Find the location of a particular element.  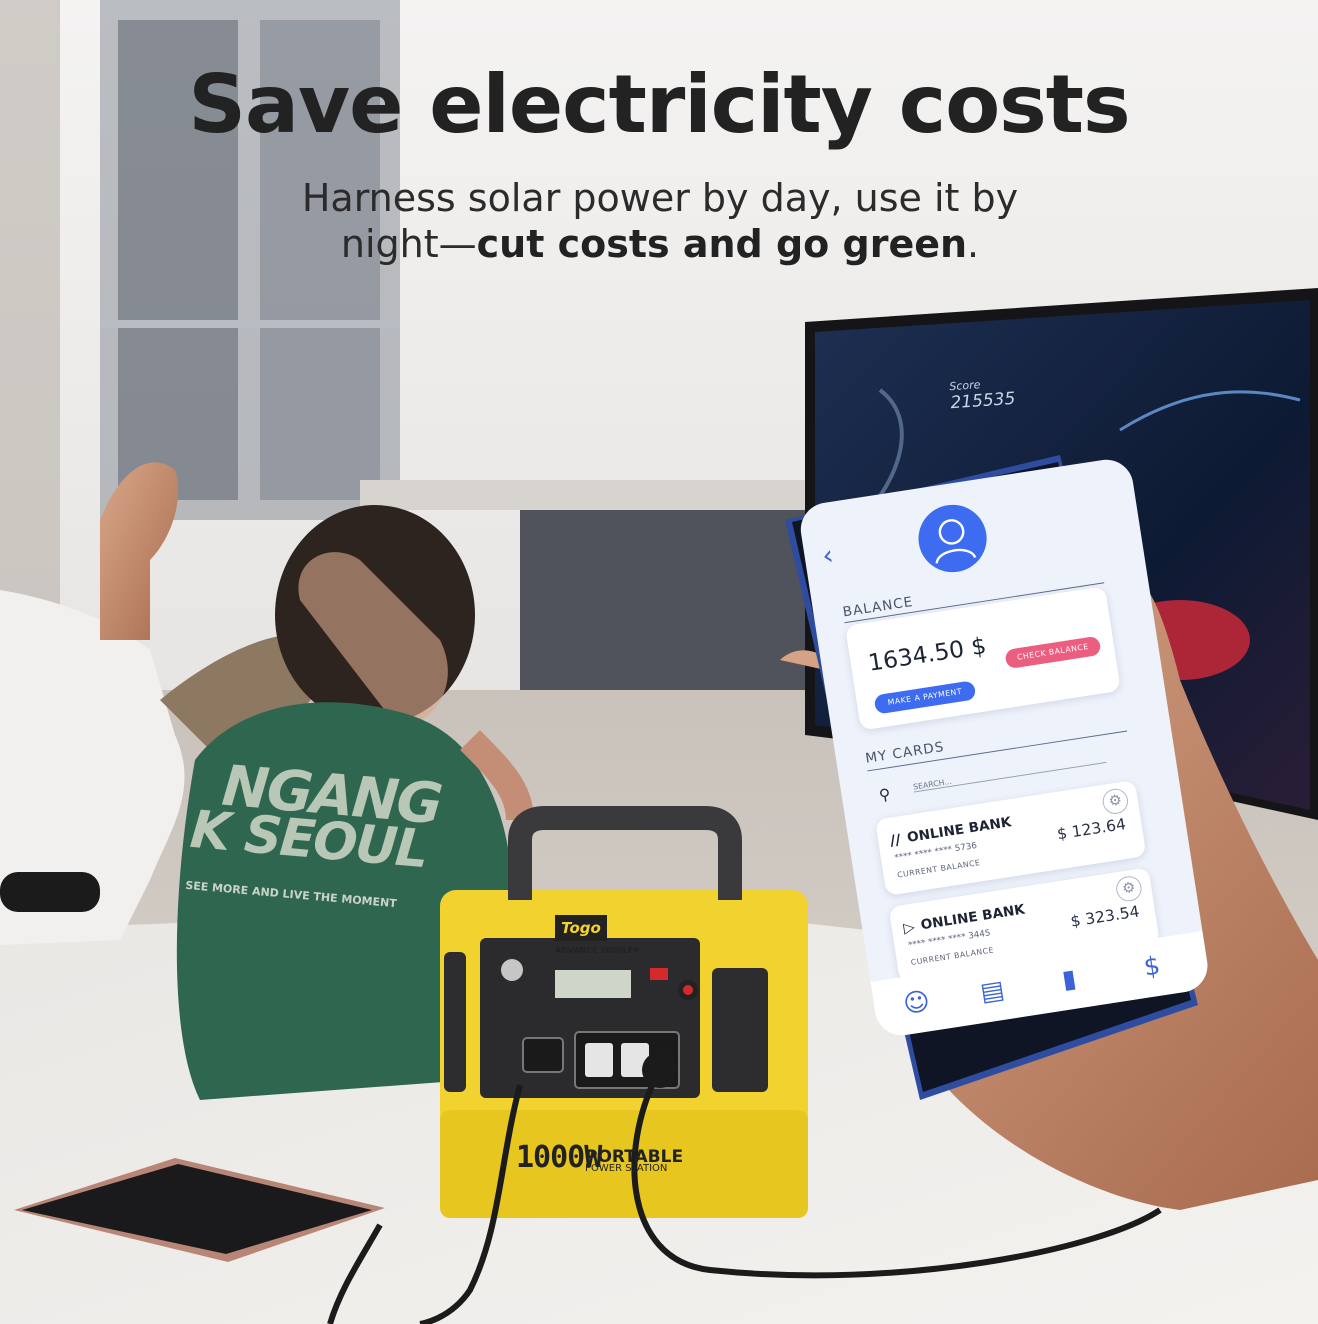

avatar is located at coordinates (952, 538).